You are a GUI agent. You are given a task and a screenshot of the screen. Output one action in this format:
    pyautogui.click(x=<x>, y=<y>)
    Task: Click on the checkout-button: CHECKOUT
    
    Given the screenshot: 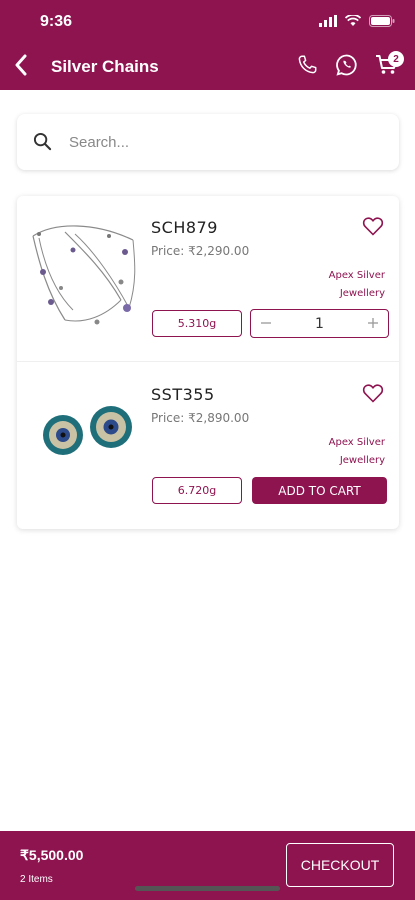 What is the action you would take?
    pyautogui.click(x=340, y=865)
    